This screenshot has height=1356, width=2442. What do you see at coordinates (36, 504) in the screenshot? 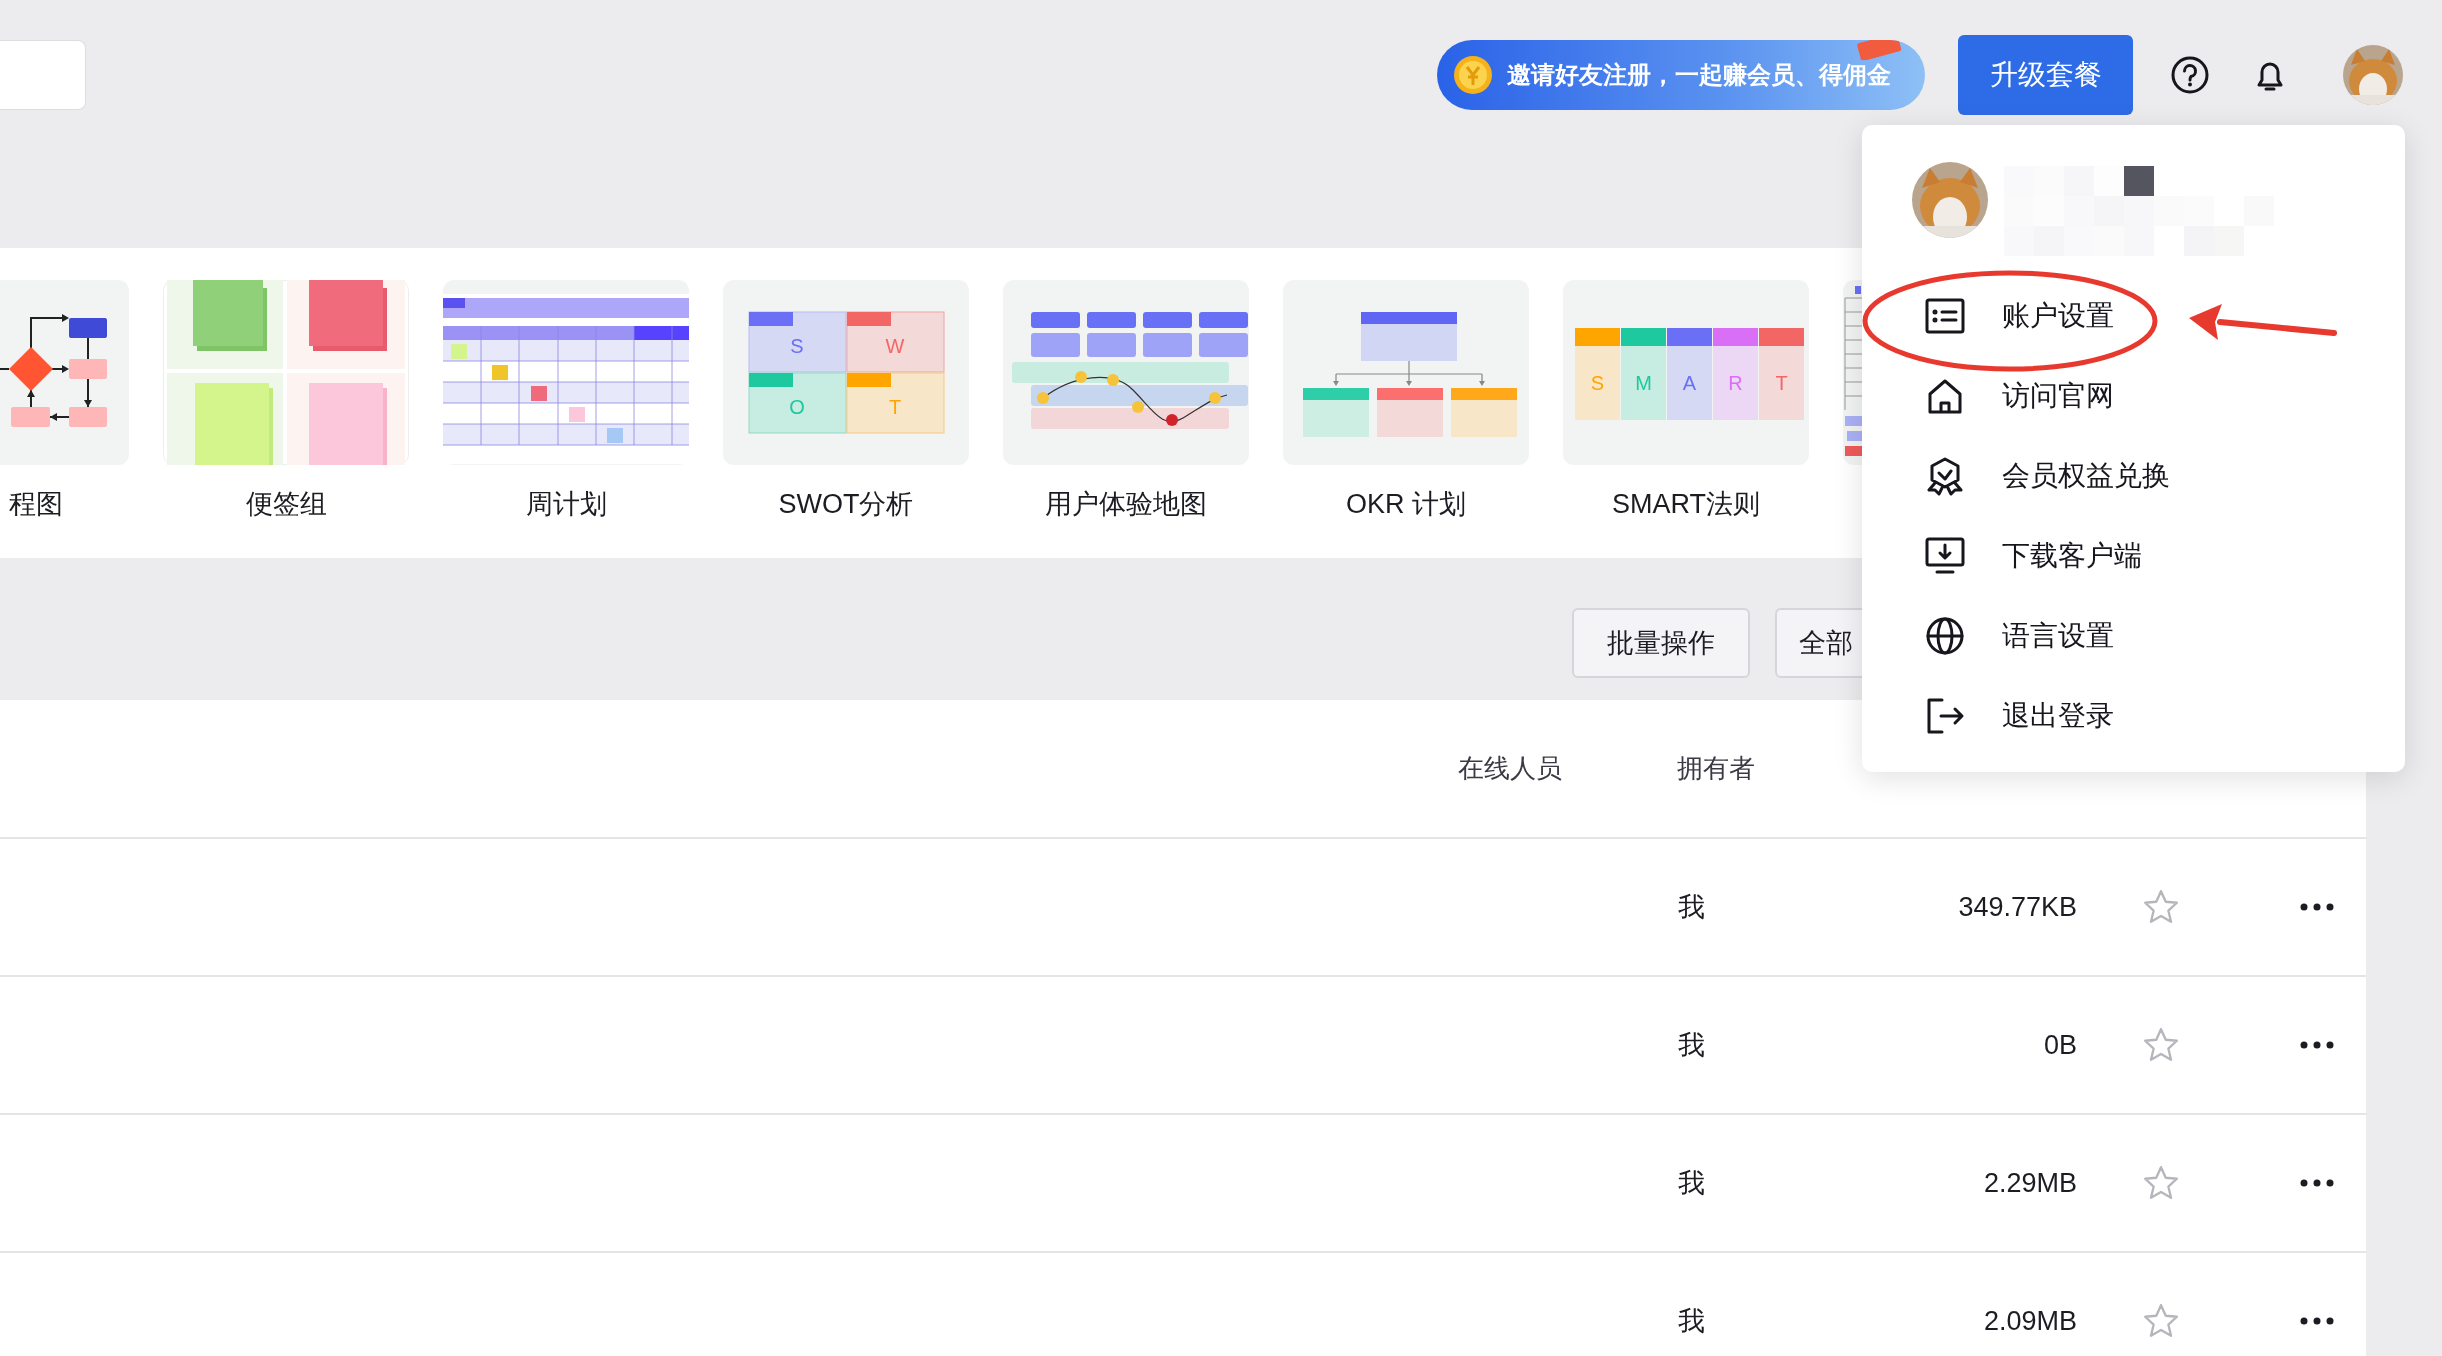
I see `template-label: 程图` at bounding box center [36, 504].